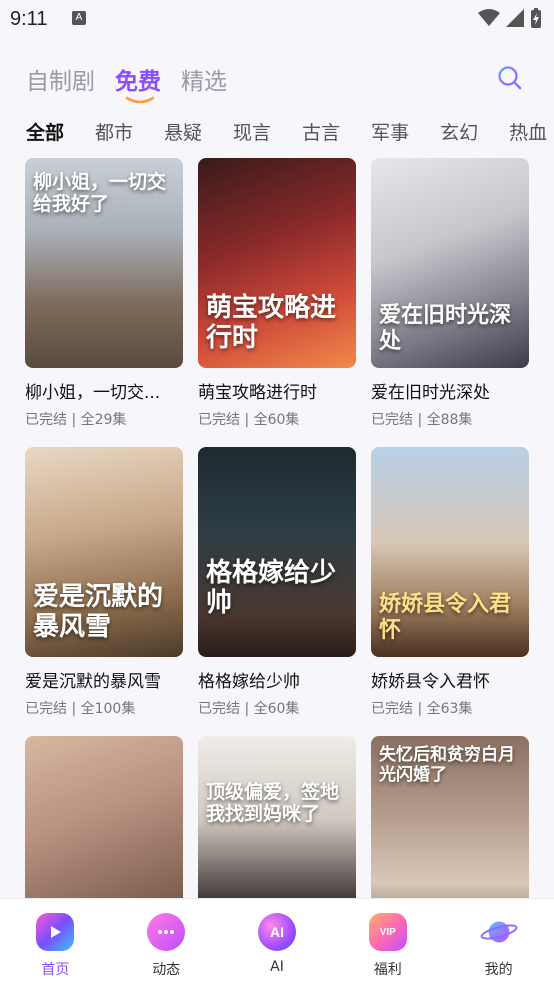 The height and width of the screenshot is (986, 554). I want to click on status-time: 9:11, so click(29, 19).